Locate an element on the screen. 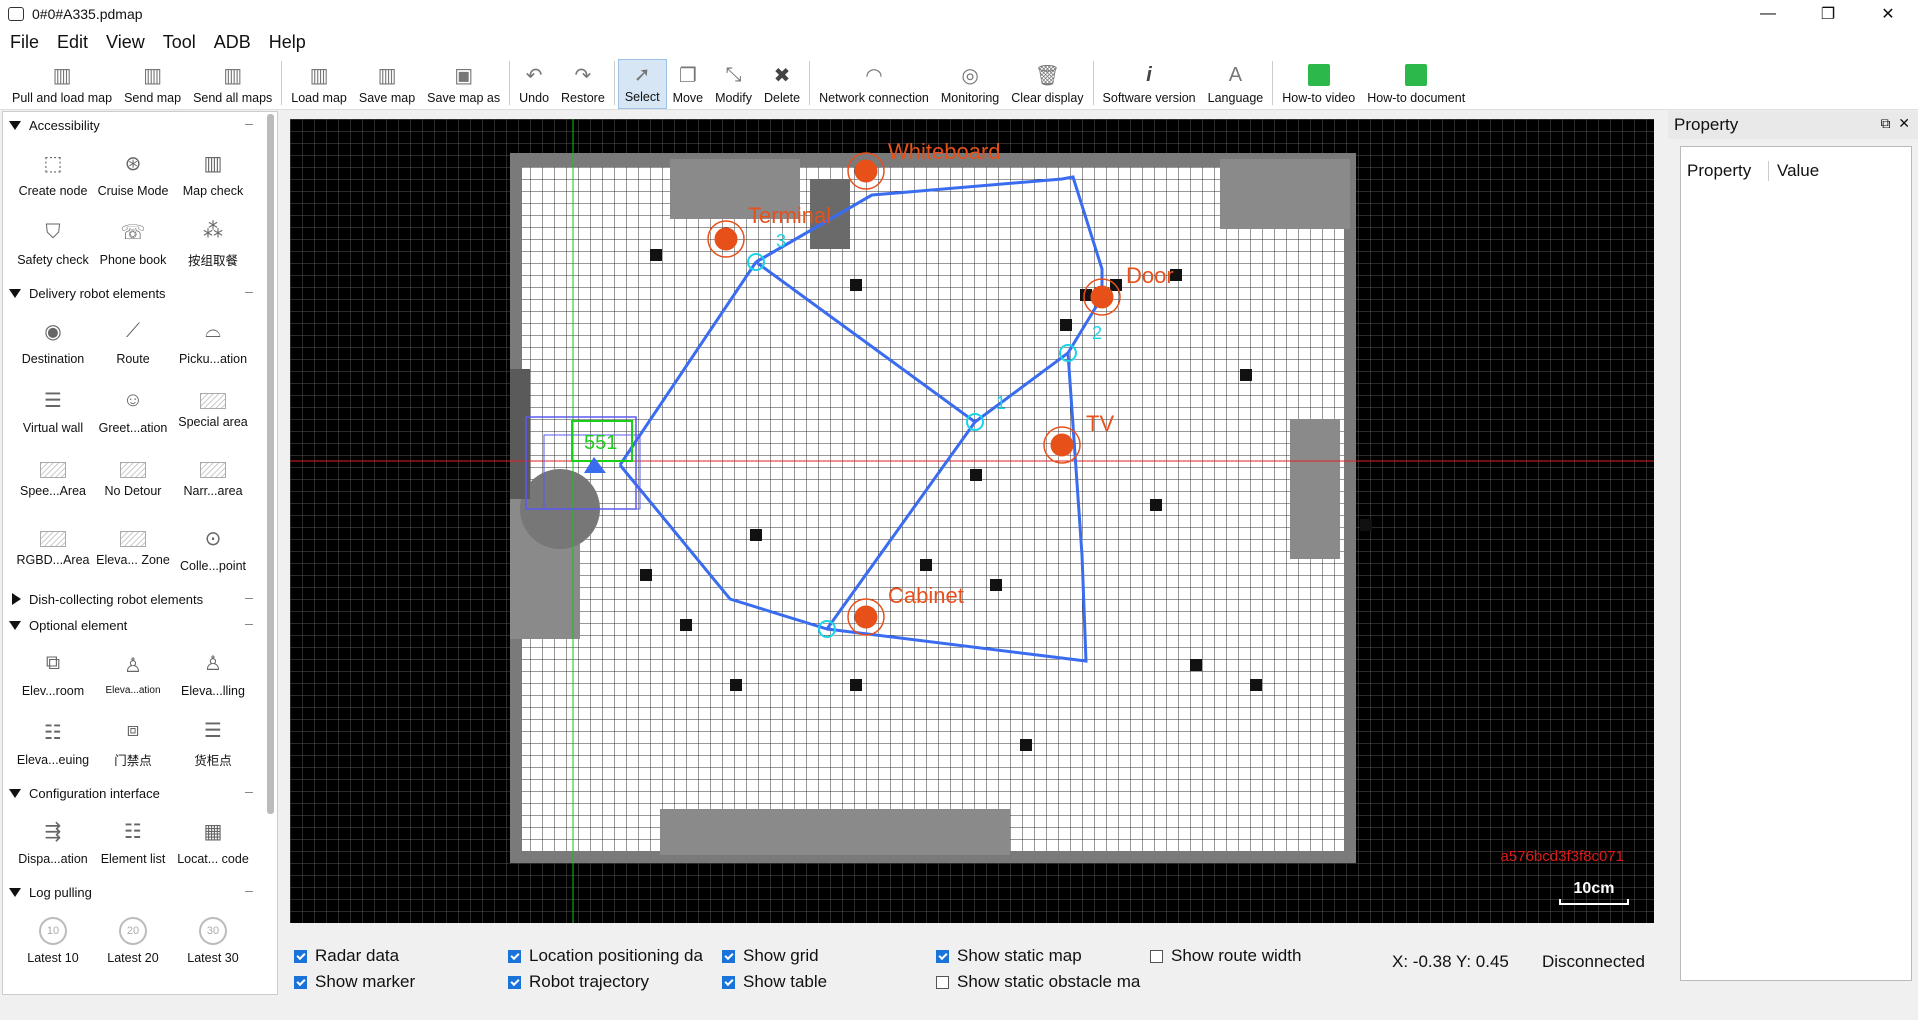 This screenshot has height=1020, width=1918. close-button: ✕ is located at coordinates (1888, 14).